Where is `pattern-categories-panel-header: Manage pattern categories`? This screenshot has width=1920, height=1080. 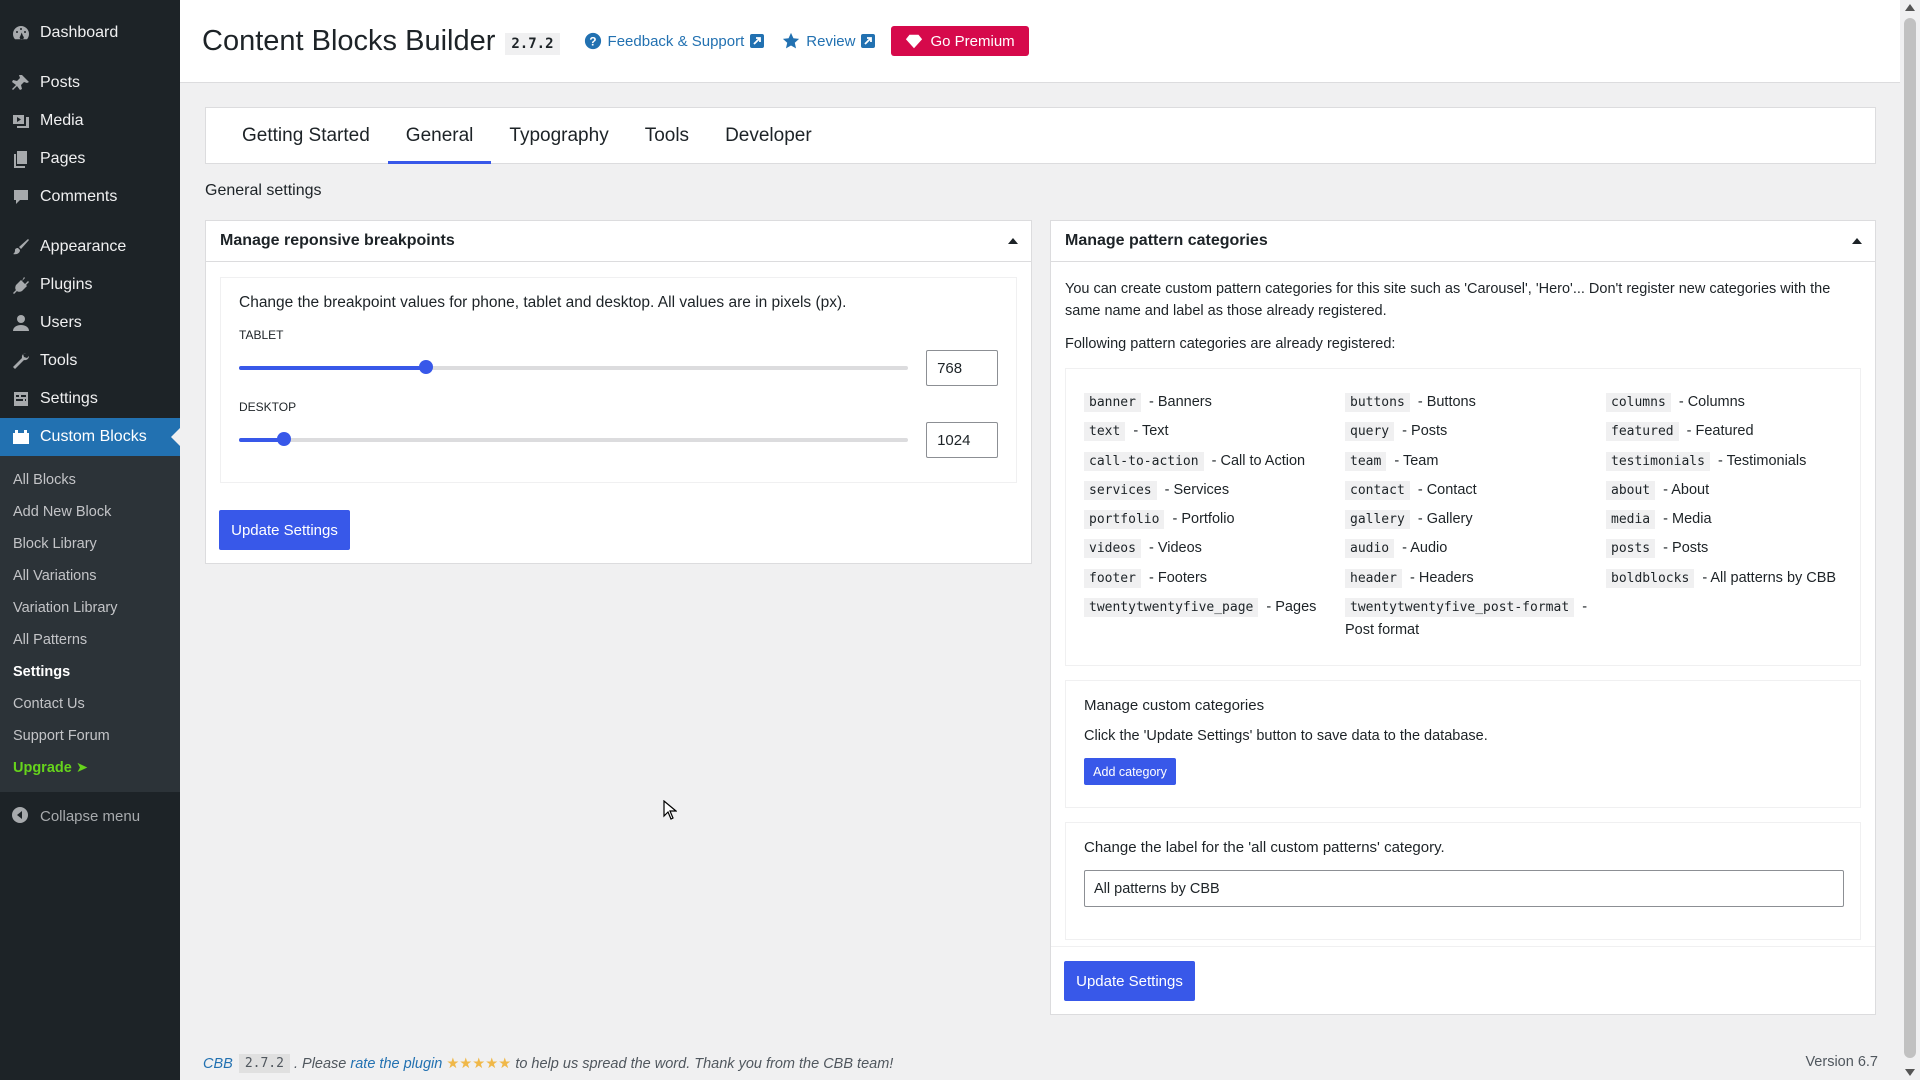
pattern-categories-panel-header: Manage pattern categories is located at coordinates (1463, 241).